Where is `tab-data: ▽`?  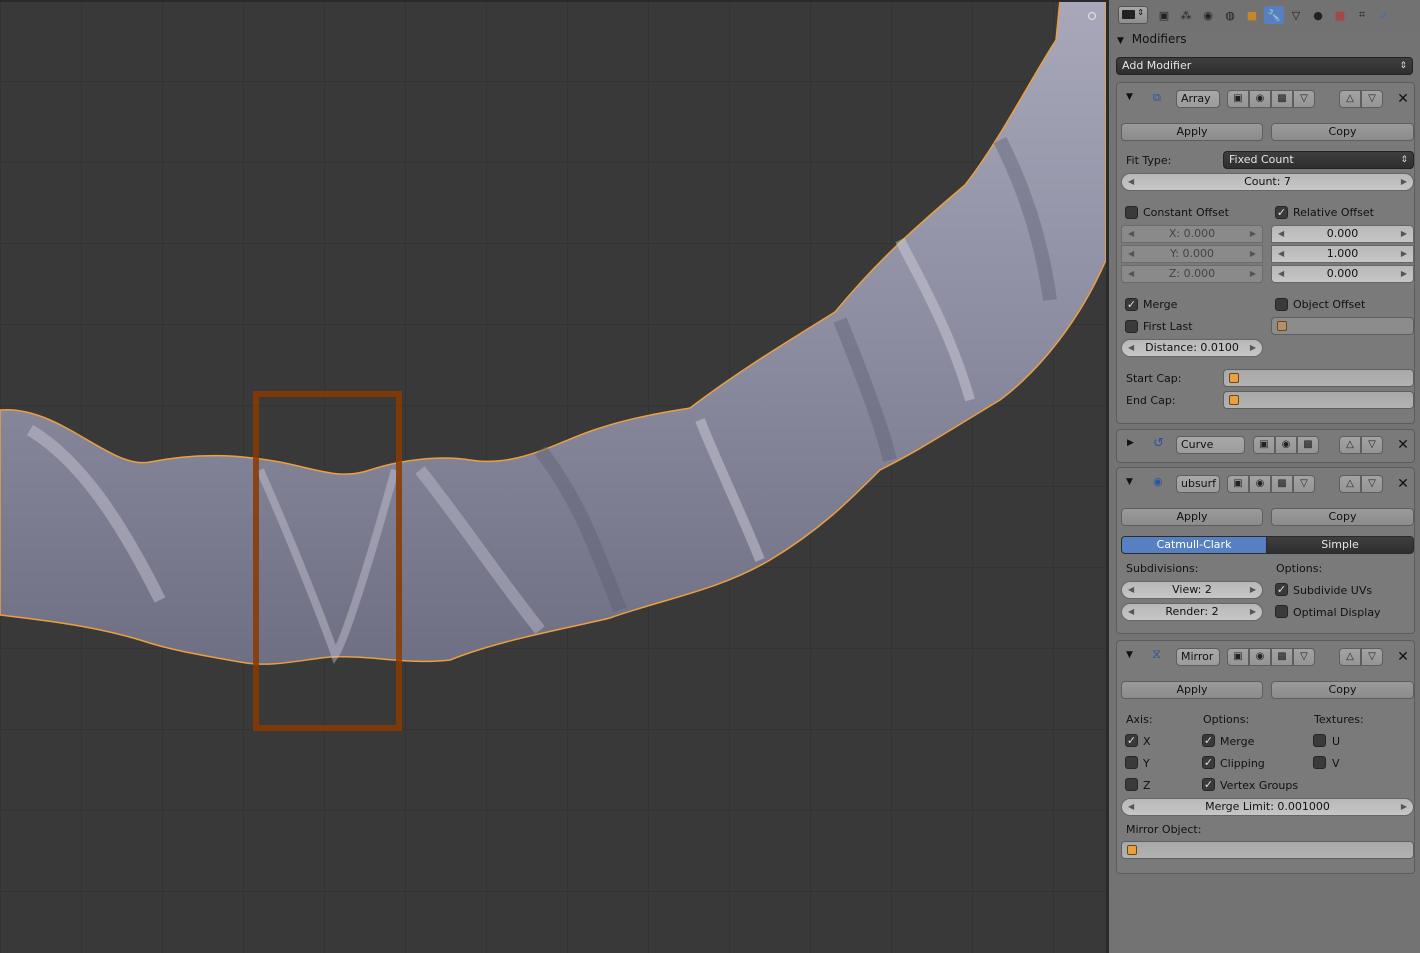
tab-data: ▽ is located at coordinates (1296, 15).